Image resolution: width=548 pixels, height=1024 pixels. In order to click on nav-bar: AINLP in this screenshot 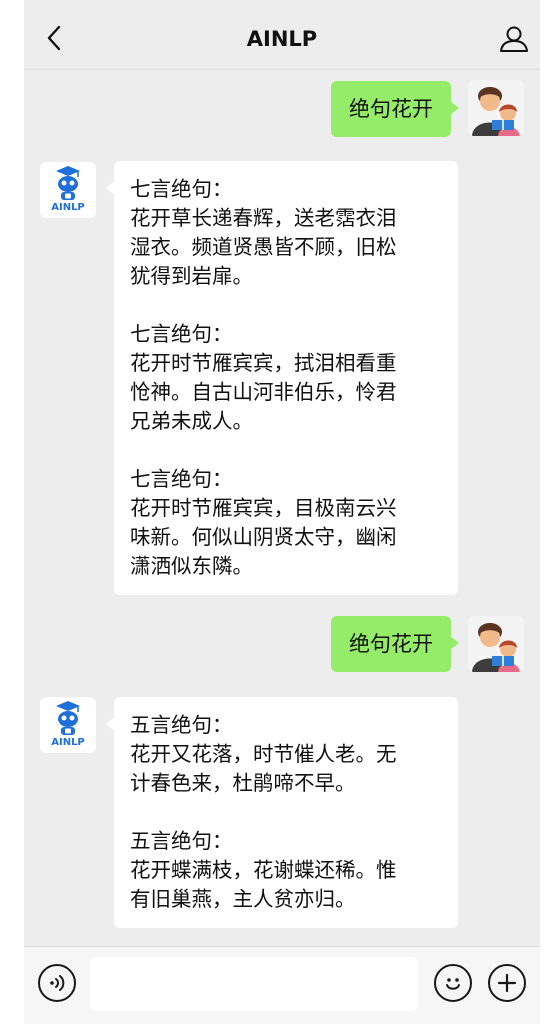, I will do `click(282, 35)`.